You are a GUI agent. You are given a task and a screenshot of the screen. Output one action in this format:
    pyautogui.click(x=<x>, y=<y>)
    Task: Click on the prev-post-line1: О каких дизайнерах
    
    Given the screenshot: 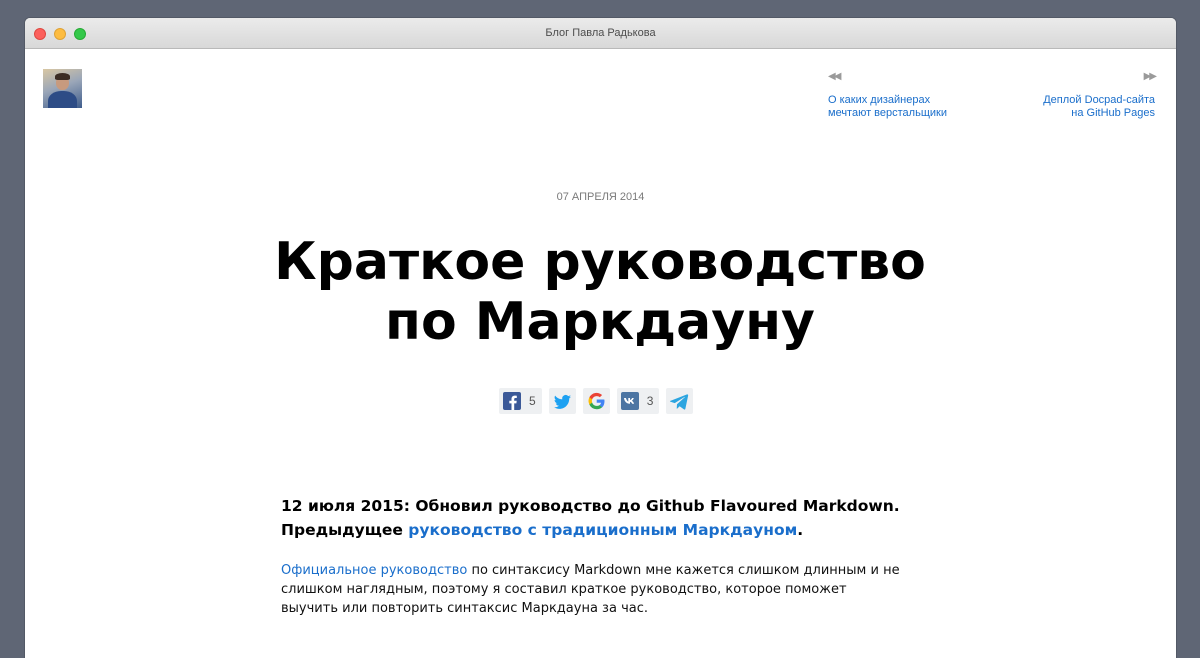 What is the action you would take?
    pyautogui.click(x=879, y=100)
    